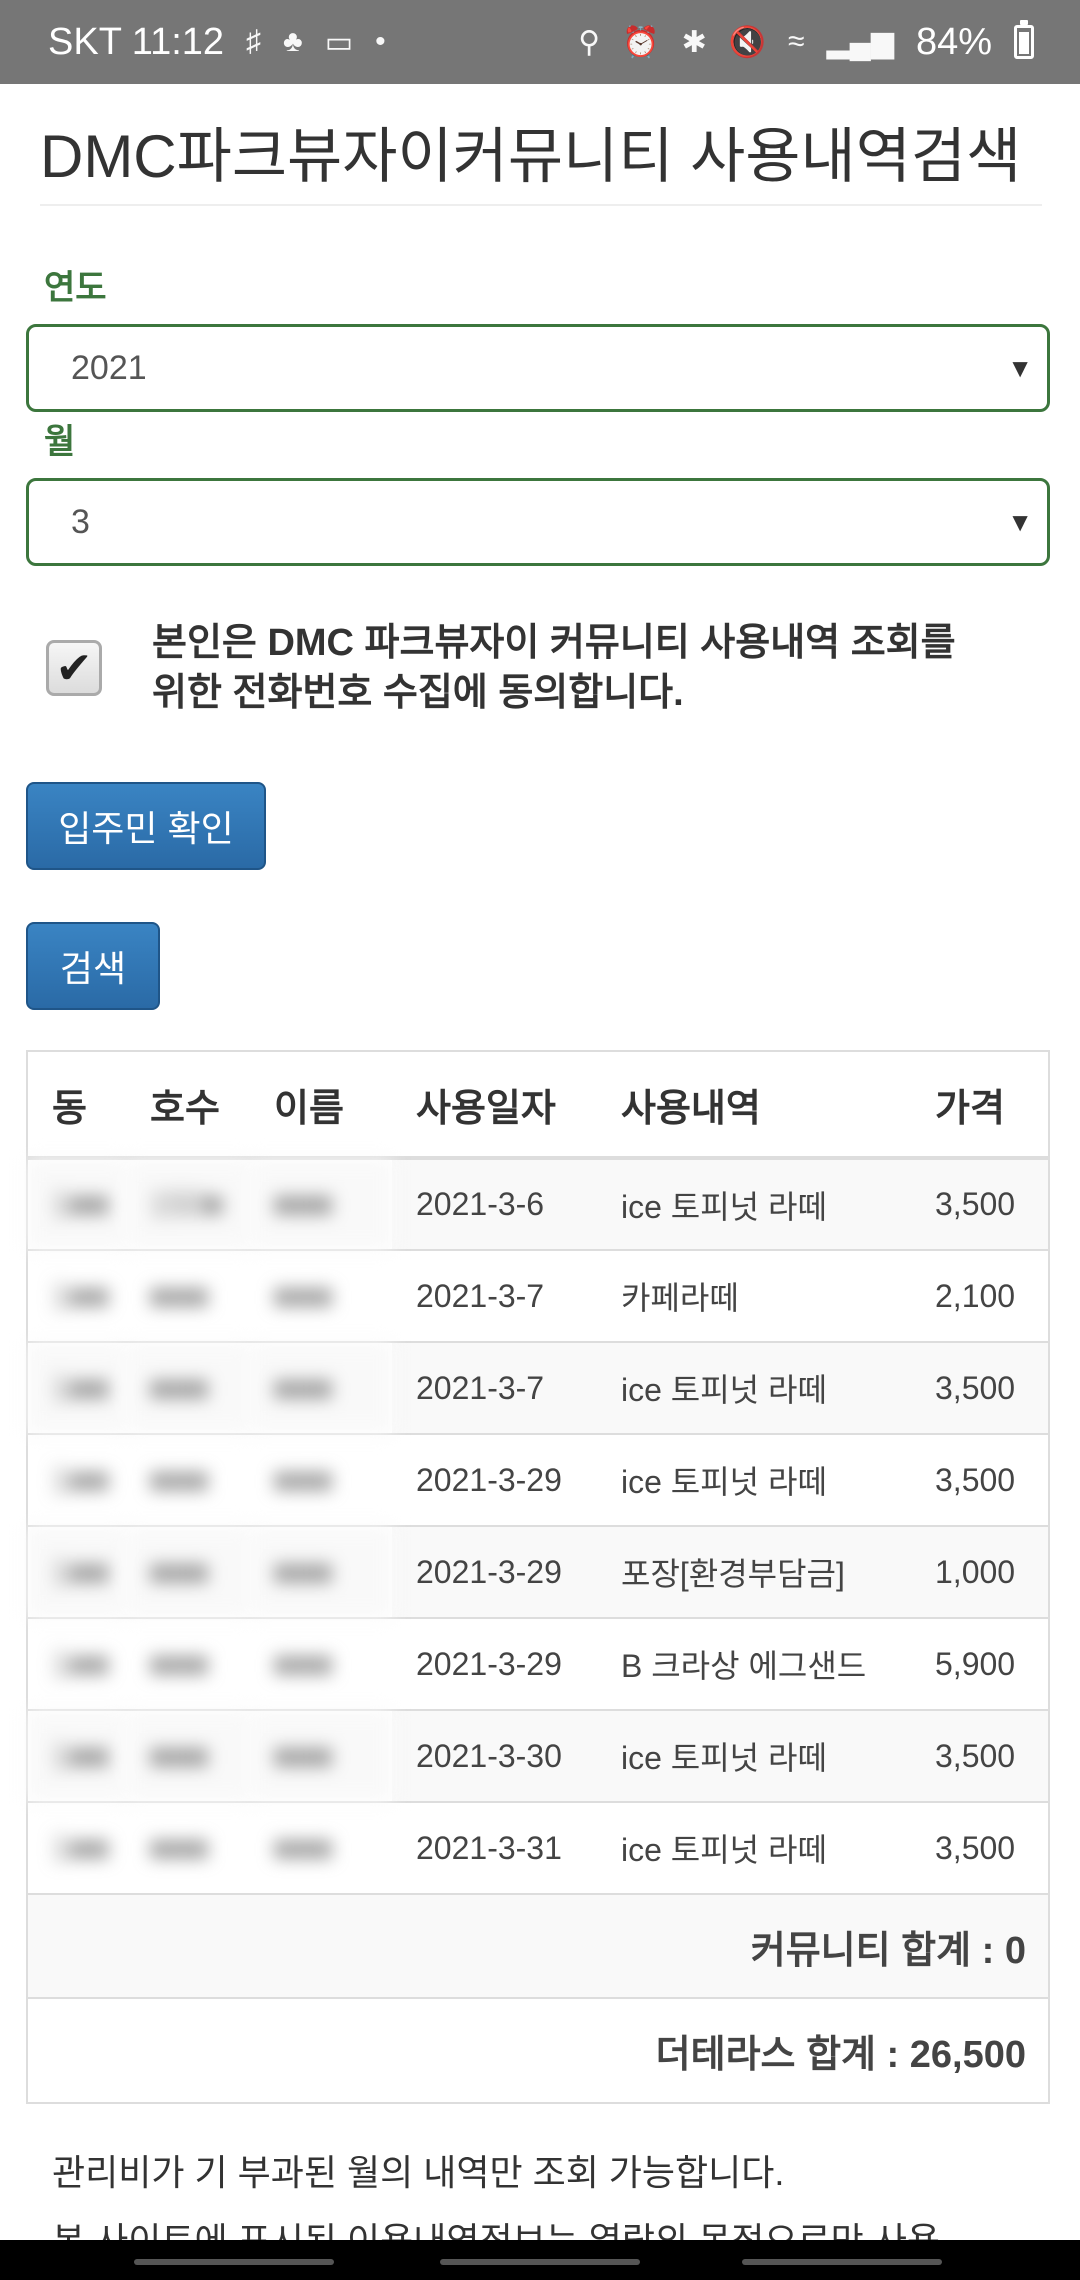 Image resolution: width=1080 pixels, height=2280 pixels. I want to click on notice-line1: 관리비가 기 부과된 월의 내역만 조회 가능합니다., so click(418, 2172).